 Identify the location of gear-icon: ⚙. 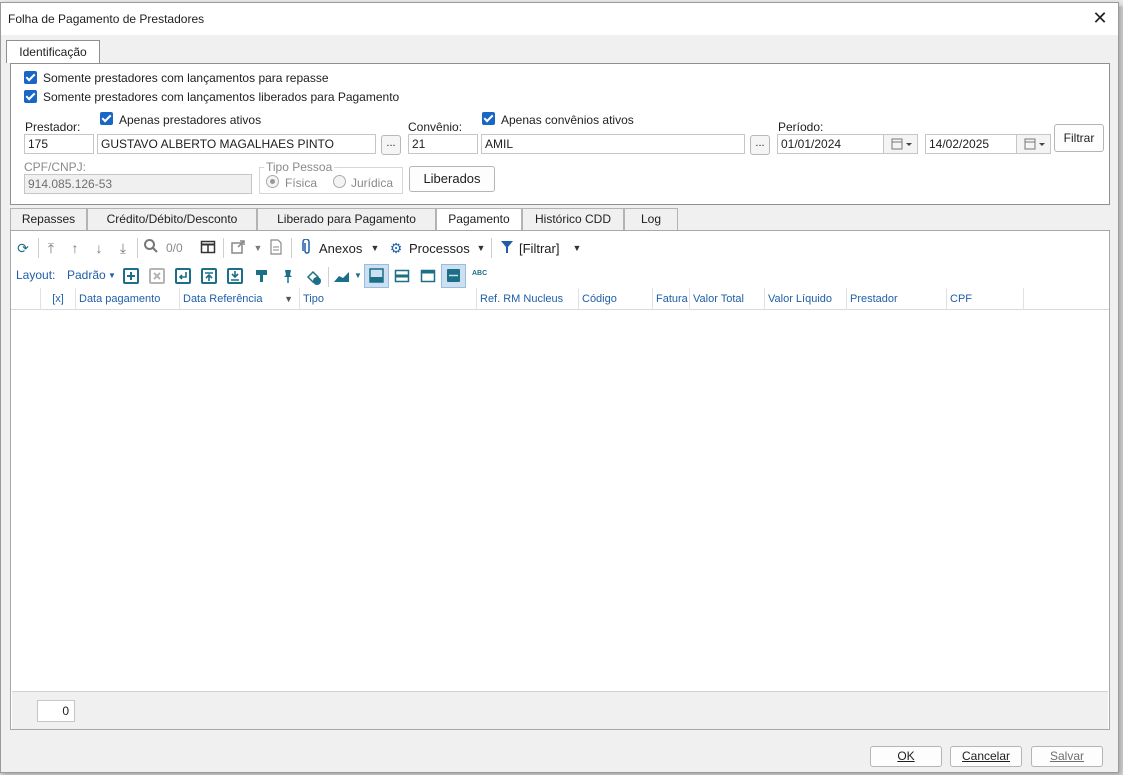
(396, 248).